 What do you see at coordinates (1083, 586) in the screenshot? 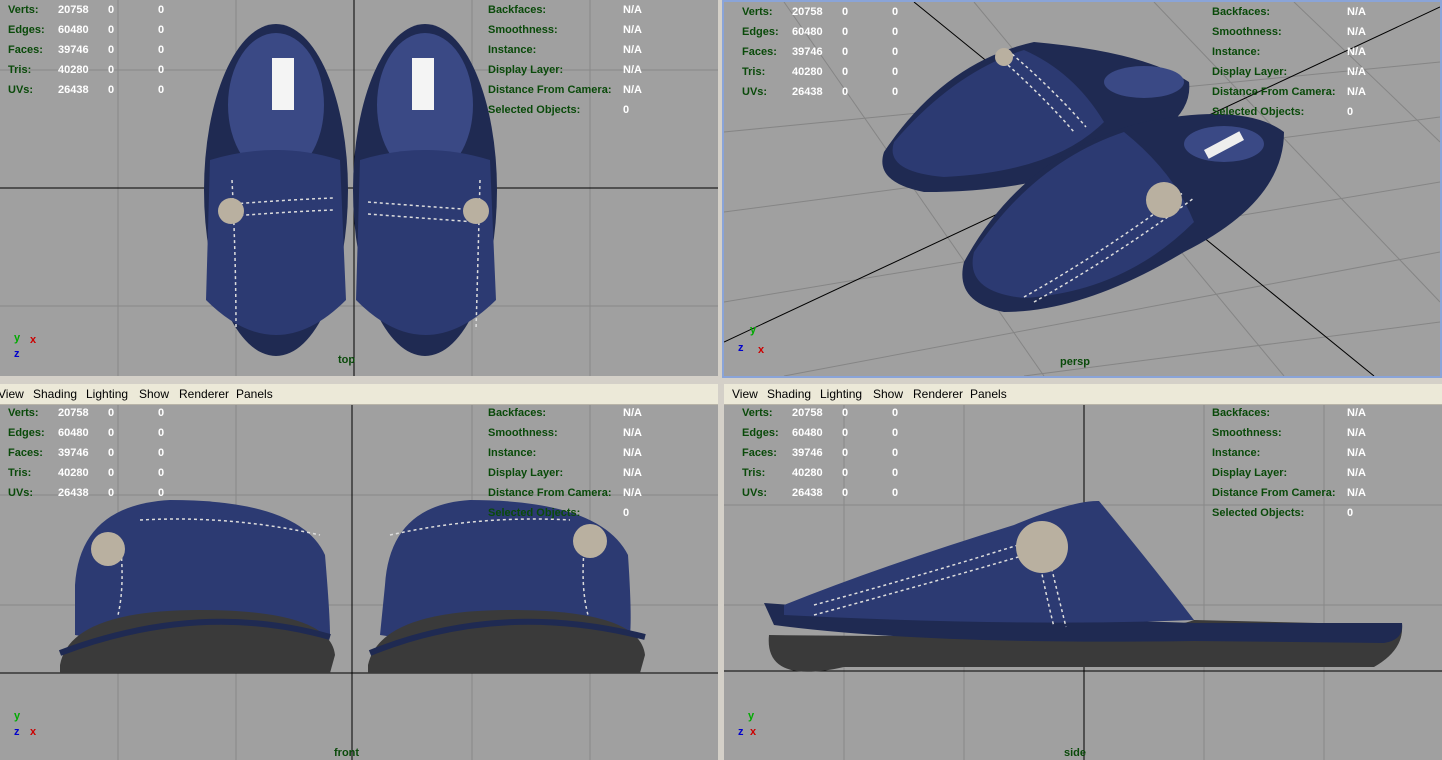
I see `slipper-side` at bounding box center [1083, 586].